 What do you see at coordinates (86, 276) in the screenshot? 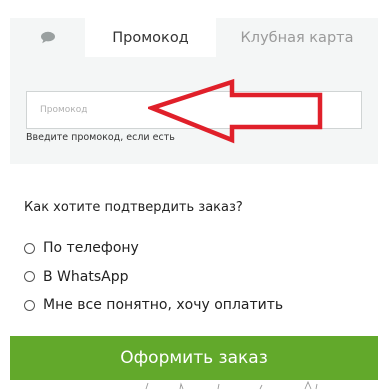
I see `option-label: В WhatsApp` at bounding box center [86, 276].